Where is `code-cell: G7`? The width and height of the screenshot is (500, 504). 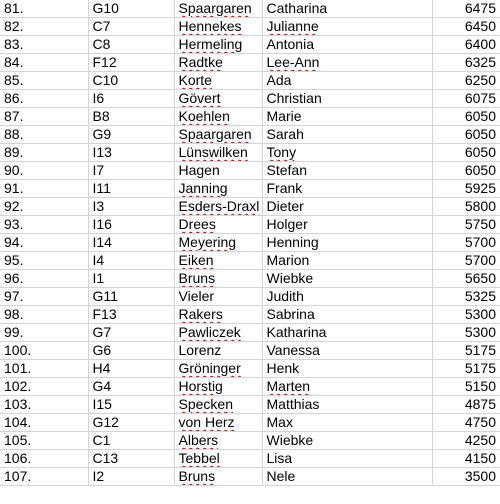 code-cell: G7 is located at coordinates (131, 333).